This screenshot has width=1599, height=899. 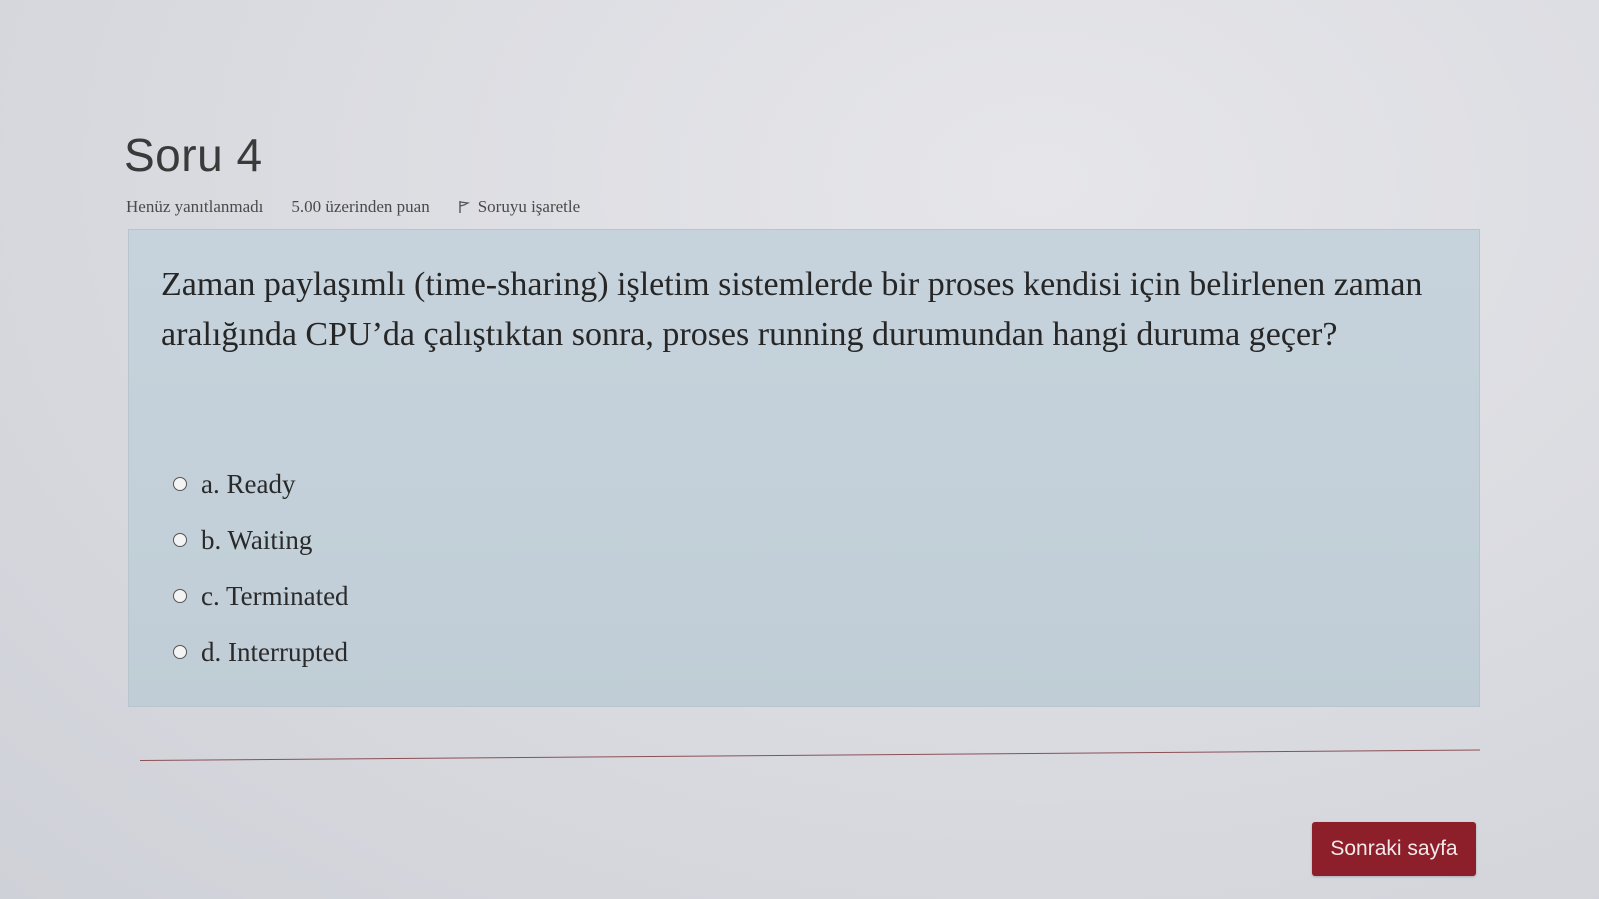 I want to click on flag-question-link: Soruyu işaretle, so click(x=519, y=207).